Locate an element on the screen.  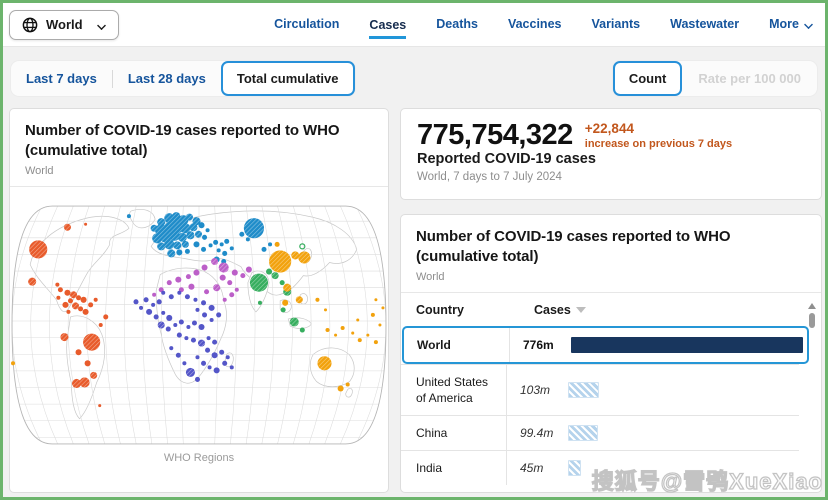
table-row: China 99.4m is located at coordinates (600, 433).